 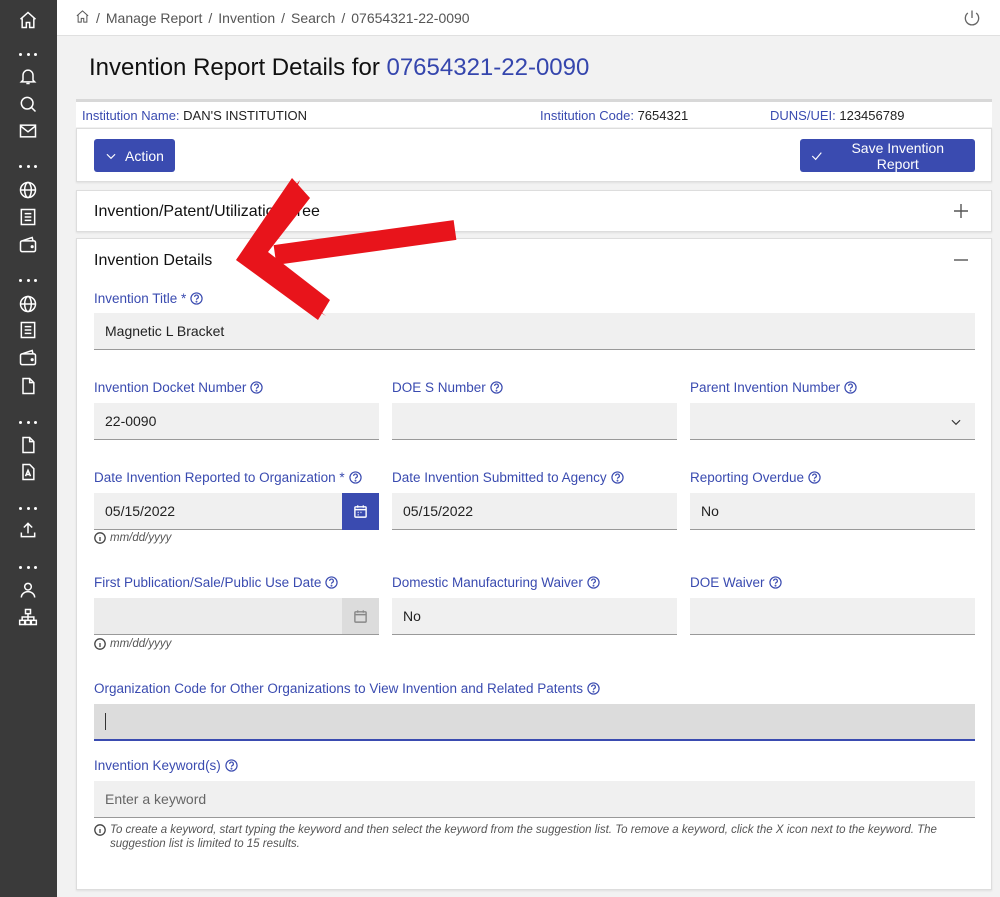 What do you see at coordinates (816, 155) in the screenshot?
I see `check-icon` at bounding box center [816, 155].